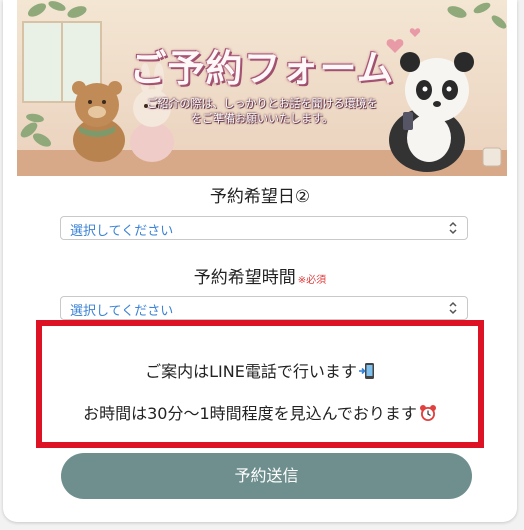 Image resolution: width=524 pixels, height=530 pixels. I want to click on time-label-text: 予約希望時間, so click(244, 278).